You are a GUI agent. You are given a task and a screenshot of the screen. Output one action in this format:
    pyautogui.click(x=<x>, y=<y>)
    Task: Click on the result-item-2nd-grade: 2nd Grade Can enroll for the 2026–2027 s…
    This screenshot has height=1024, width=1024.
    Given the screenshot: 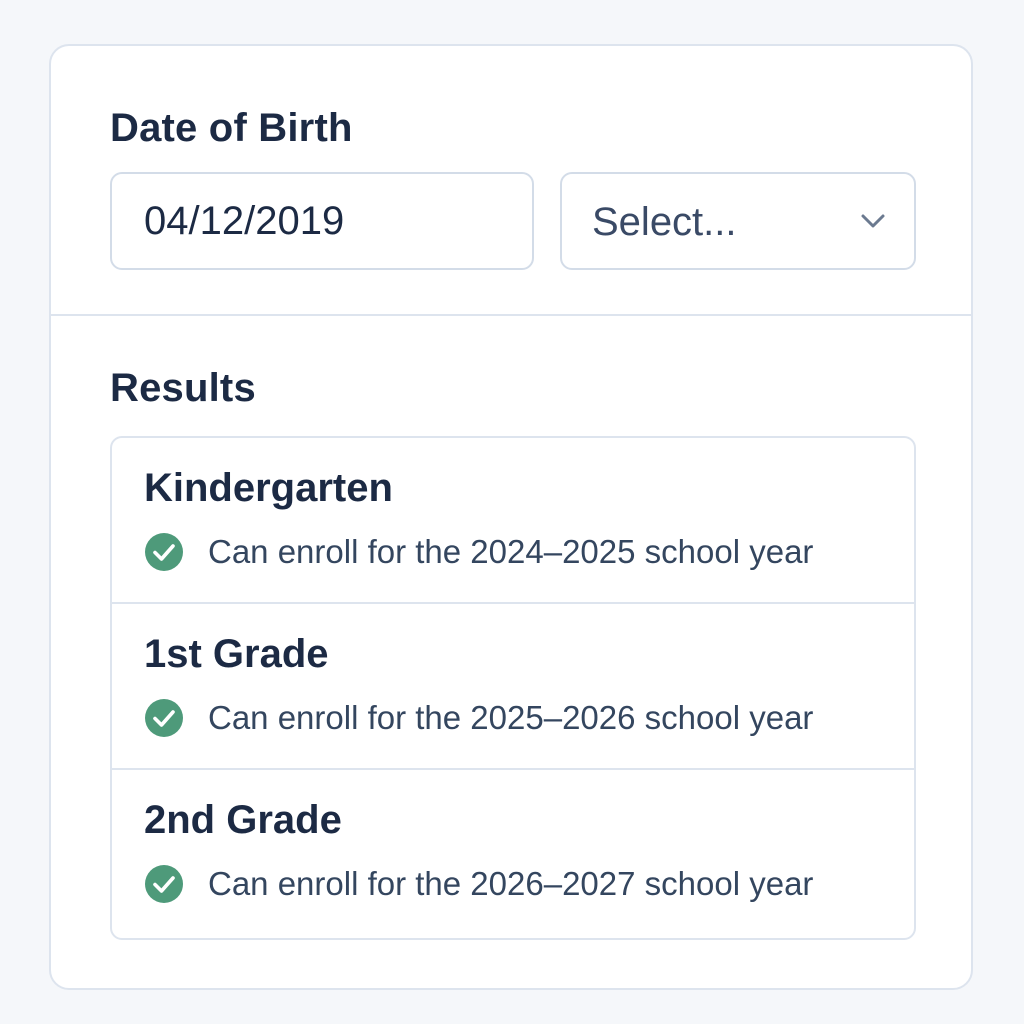 What is the action you would take?
    pyautogui.click(x=513, y=853)
    